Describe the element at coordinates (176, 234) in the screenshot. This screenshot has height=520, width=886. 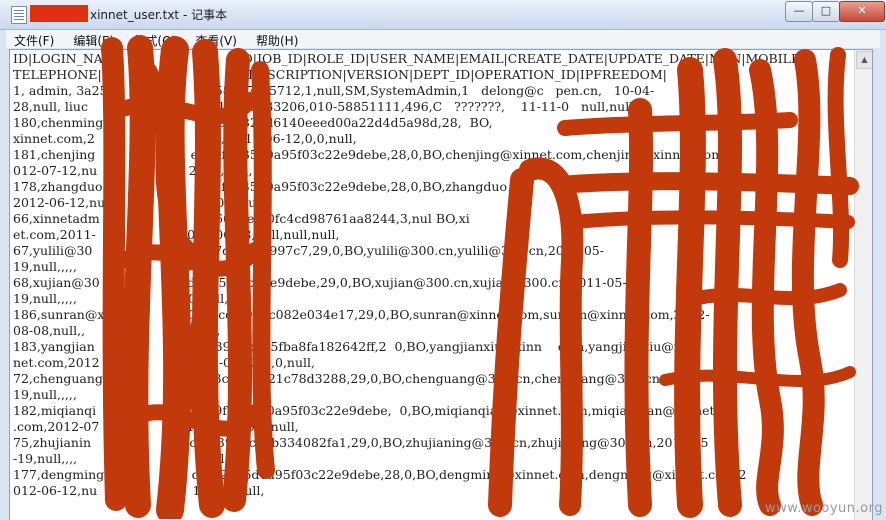
I see `text-line: et.com,2011- ,012-06-18,null,null,null,` at that location.